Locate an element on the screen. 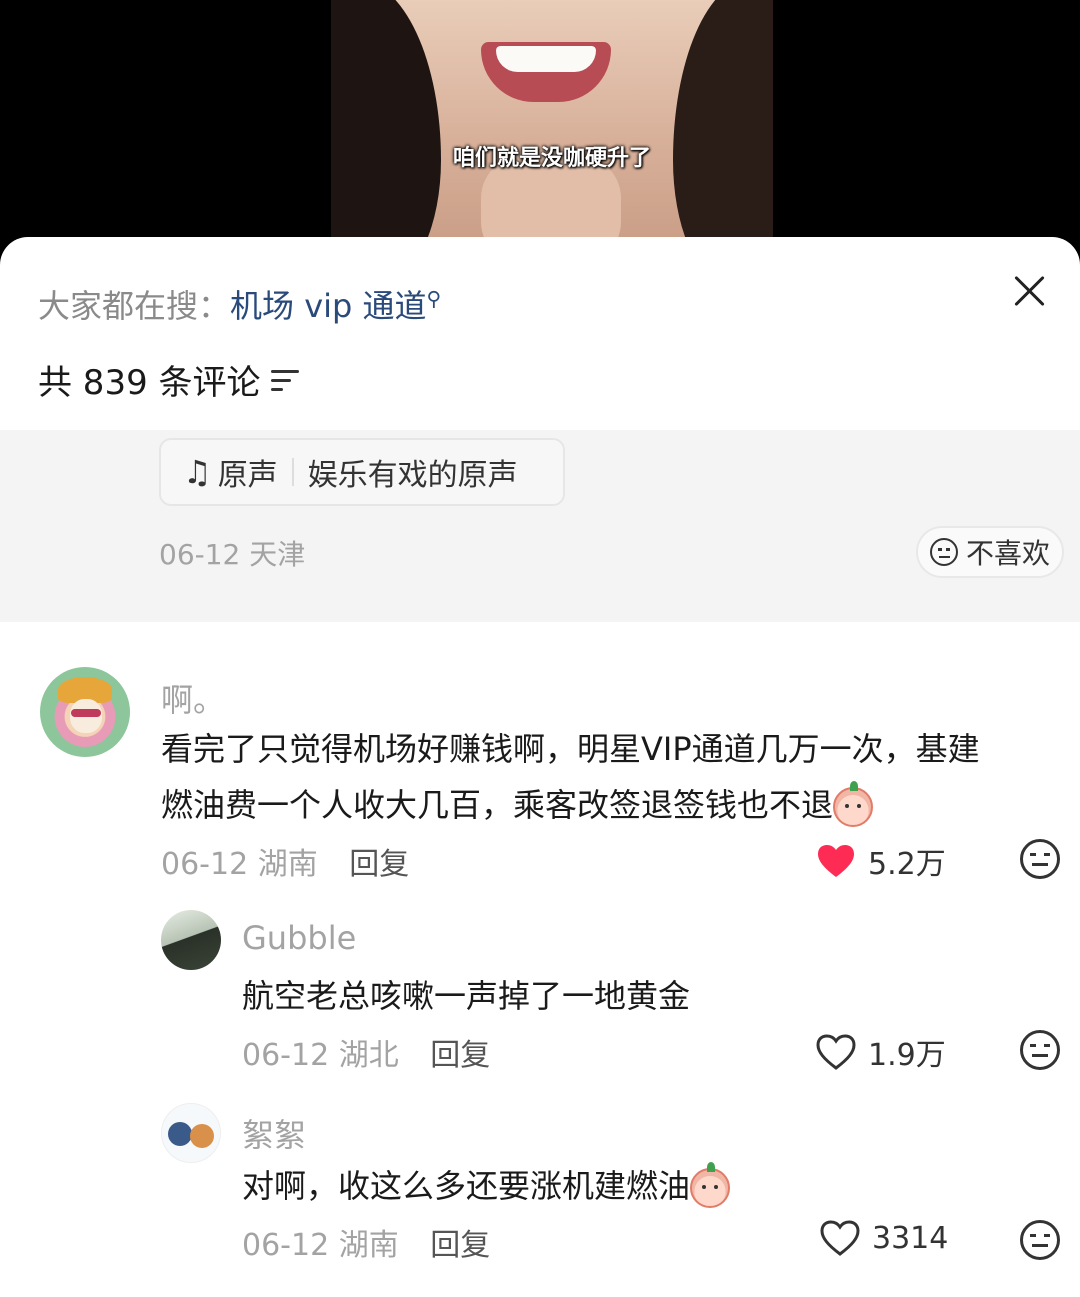 The height and width of the screenshot is (1297, 1080). comment-text: 航空老总咳嗽一声掉了一地黄金 is located at coordinates (466, 996).